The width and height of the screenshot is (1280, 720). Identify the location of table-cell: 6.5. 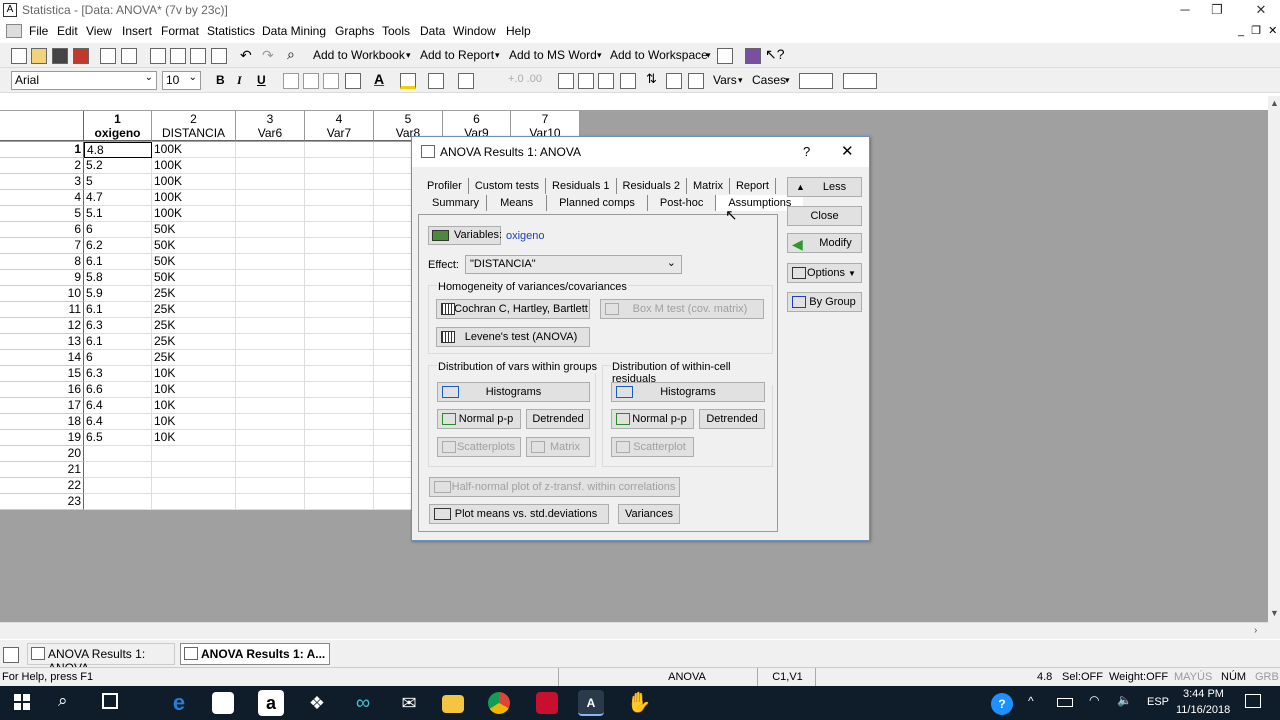
(118, 438).